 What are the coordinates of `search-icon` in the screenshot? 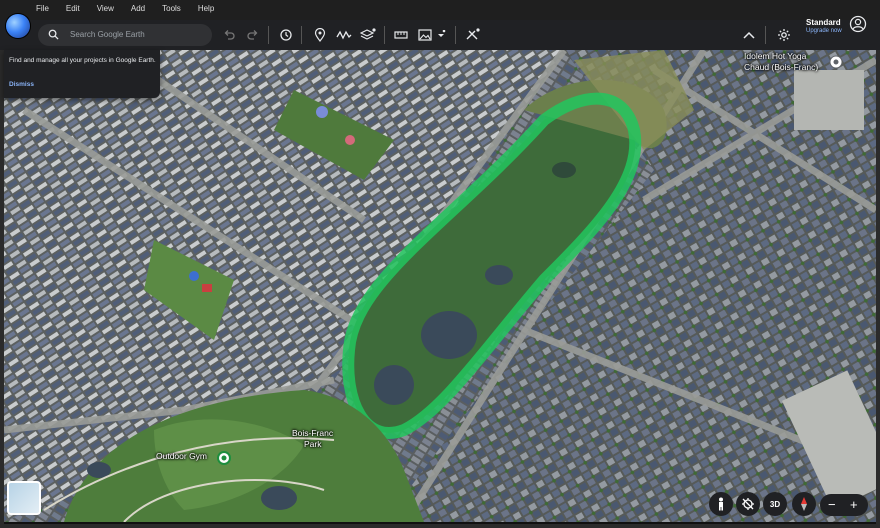 It's located at (53, 34).